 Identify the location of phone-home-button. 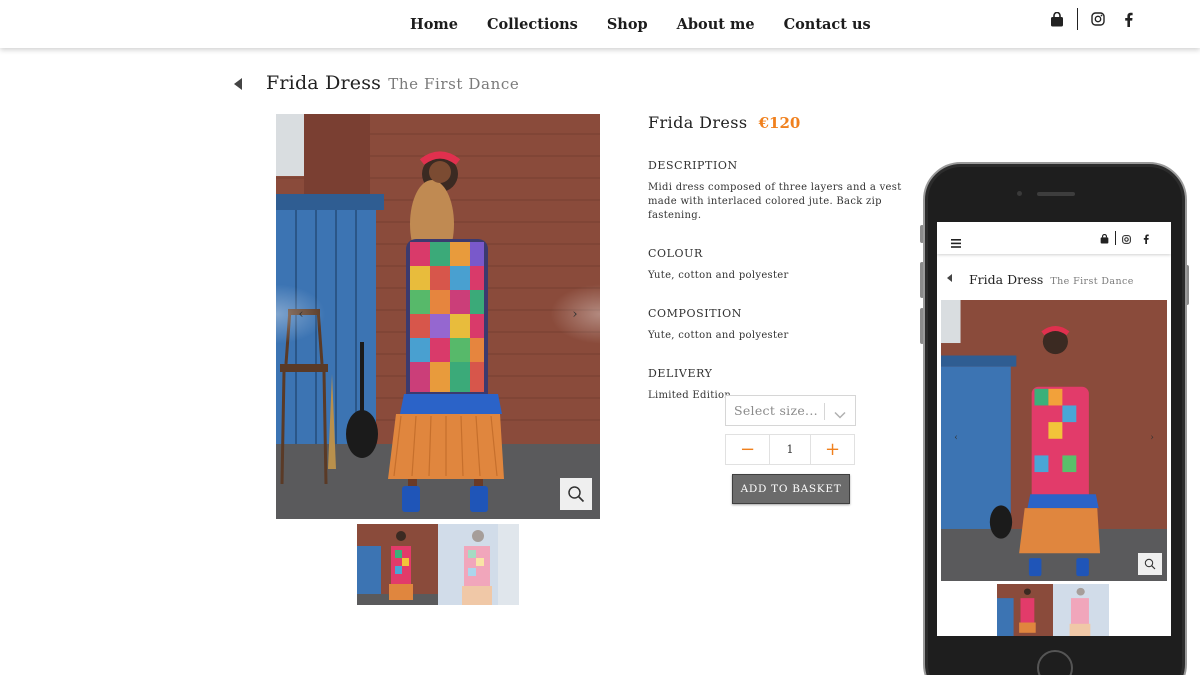
(1055, 662).